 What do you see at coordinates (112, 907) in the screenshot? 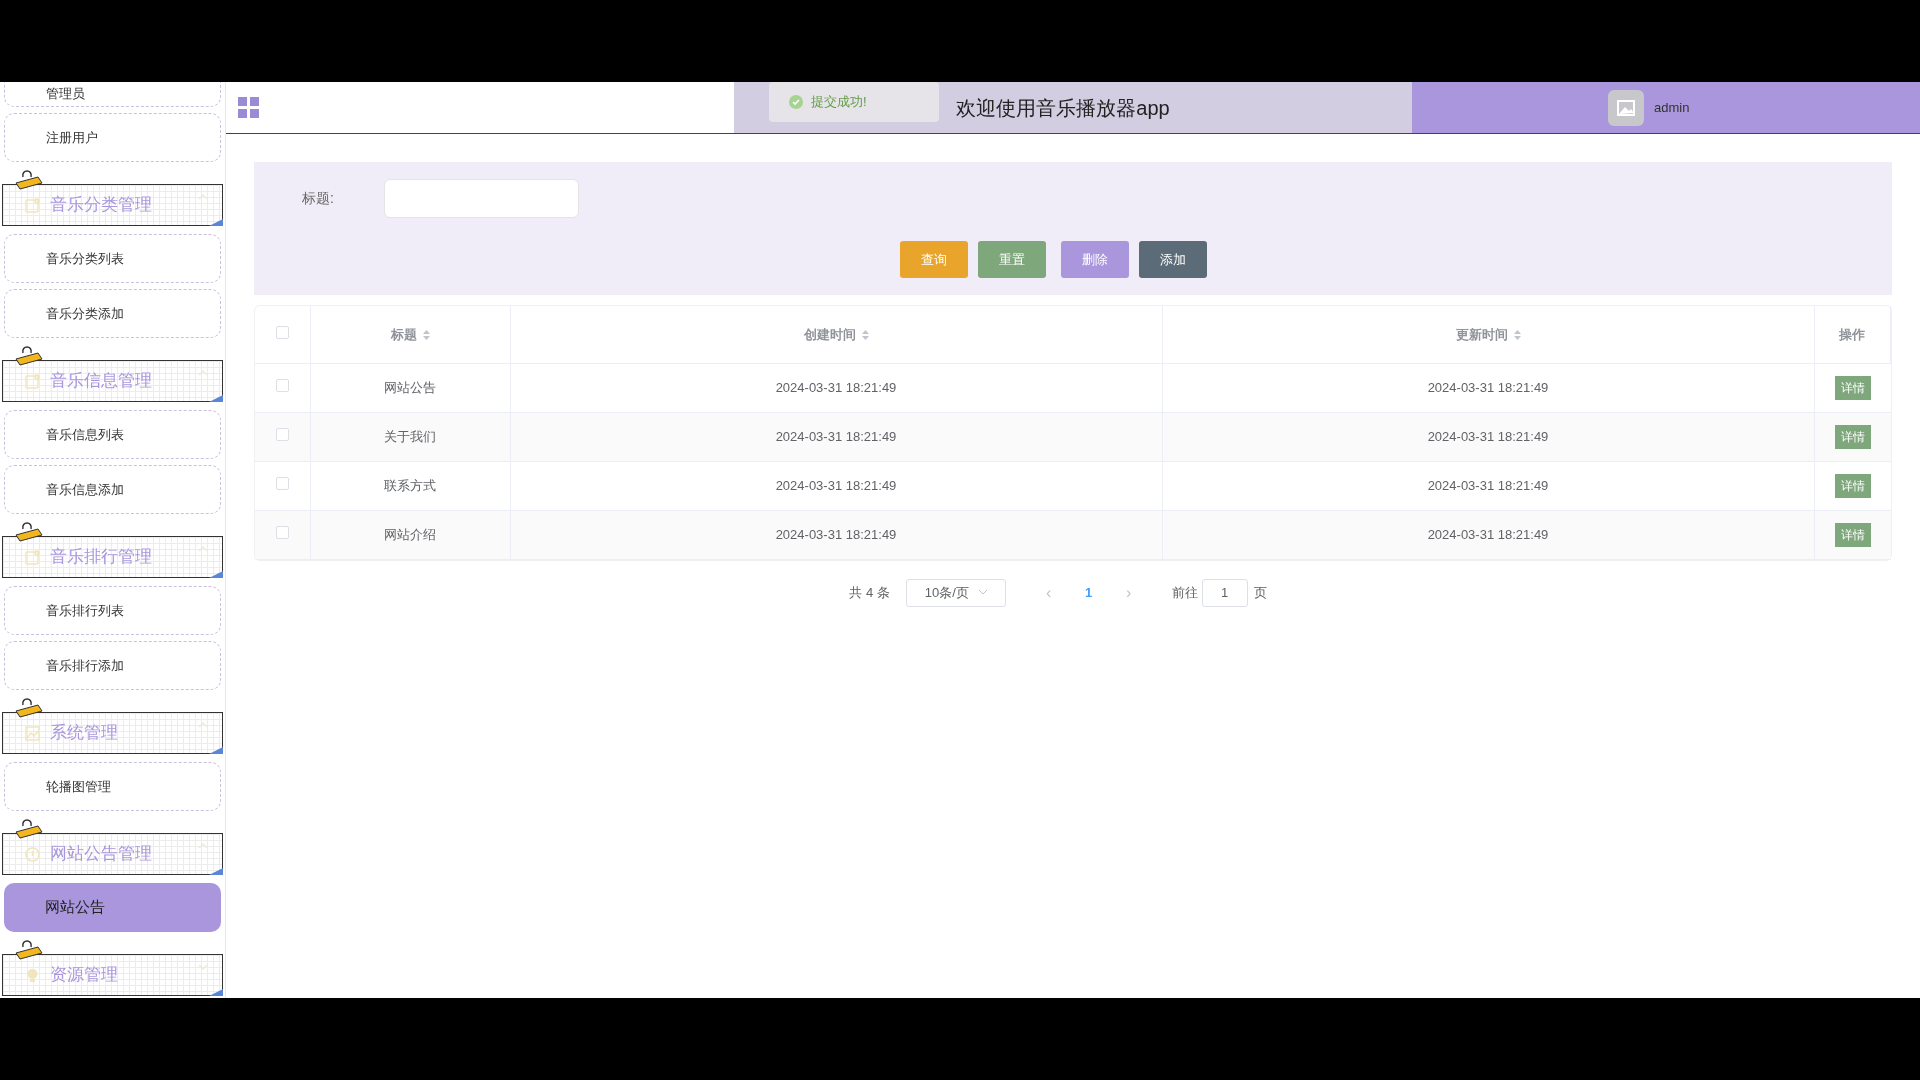
I see `sidebar-item: 网站公告` at bounding box center [112, 907].